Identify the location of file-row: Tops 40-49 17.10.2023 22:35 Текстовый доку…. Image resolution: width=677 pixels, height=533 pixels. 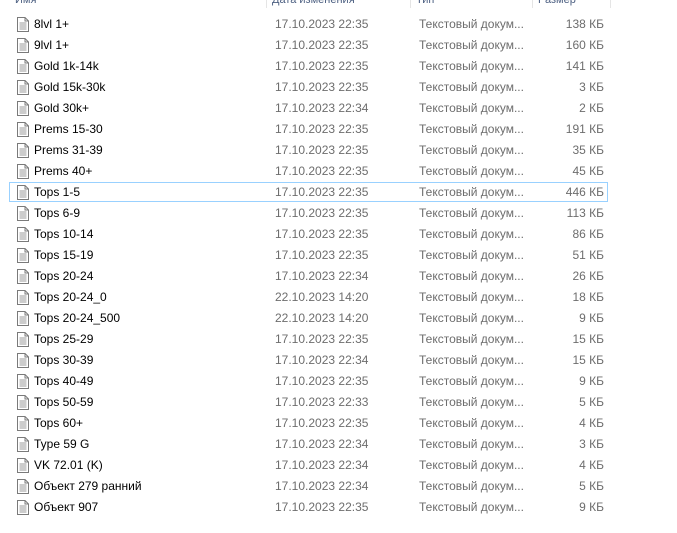
(308, 381).